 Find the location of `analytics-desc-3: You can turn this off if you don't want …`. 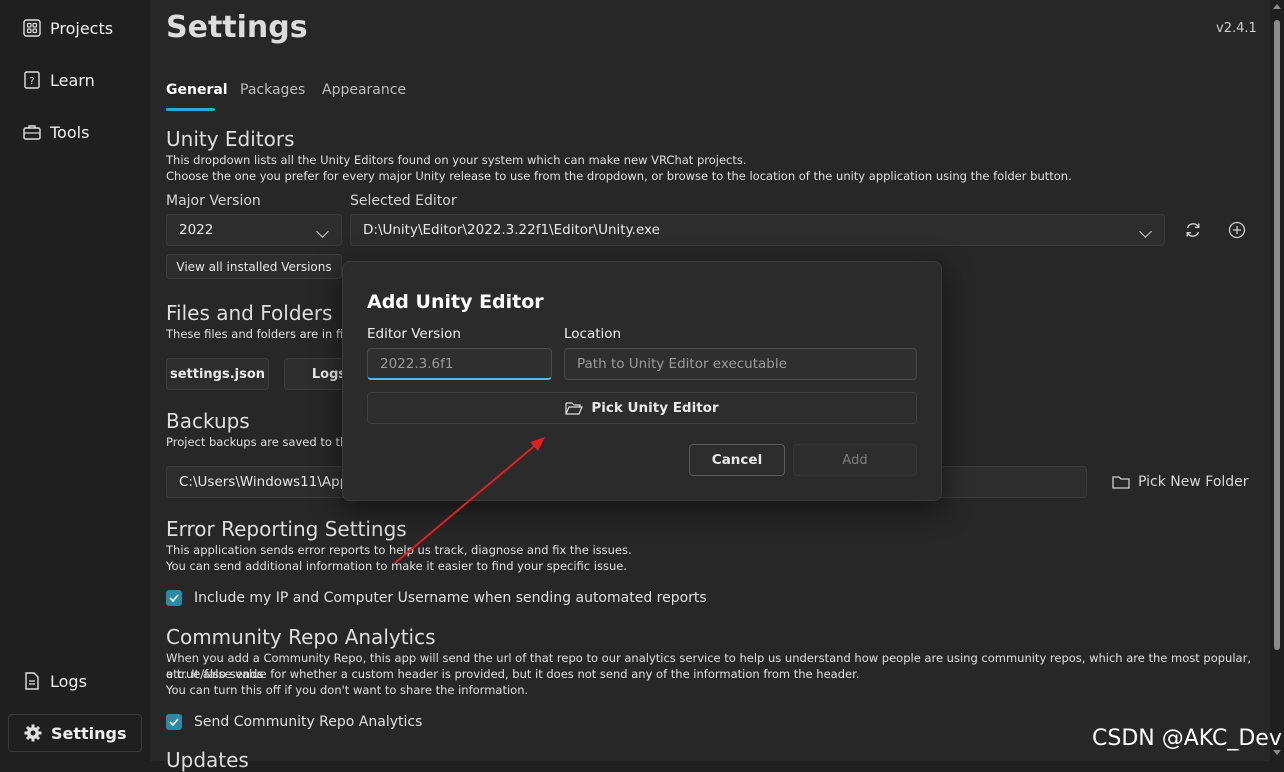

analytics-desc-3: You can turn this off if you don't want … is located at coordinates (347, 690).